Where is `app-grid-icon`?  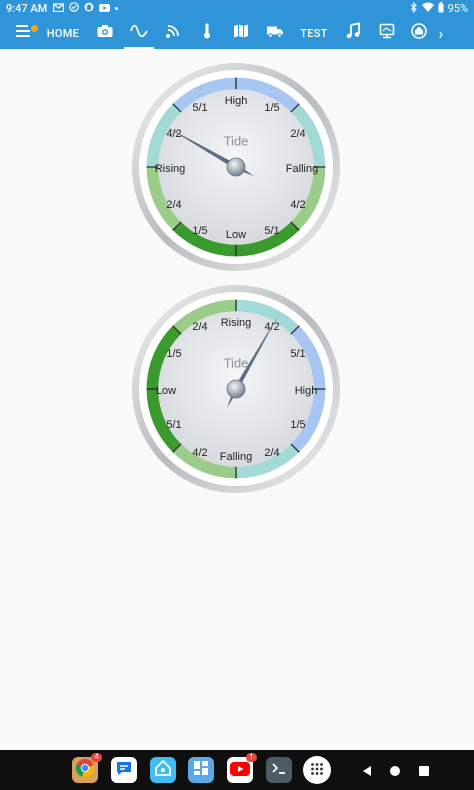 app-grid-icon is located at coordinates (317, 770).